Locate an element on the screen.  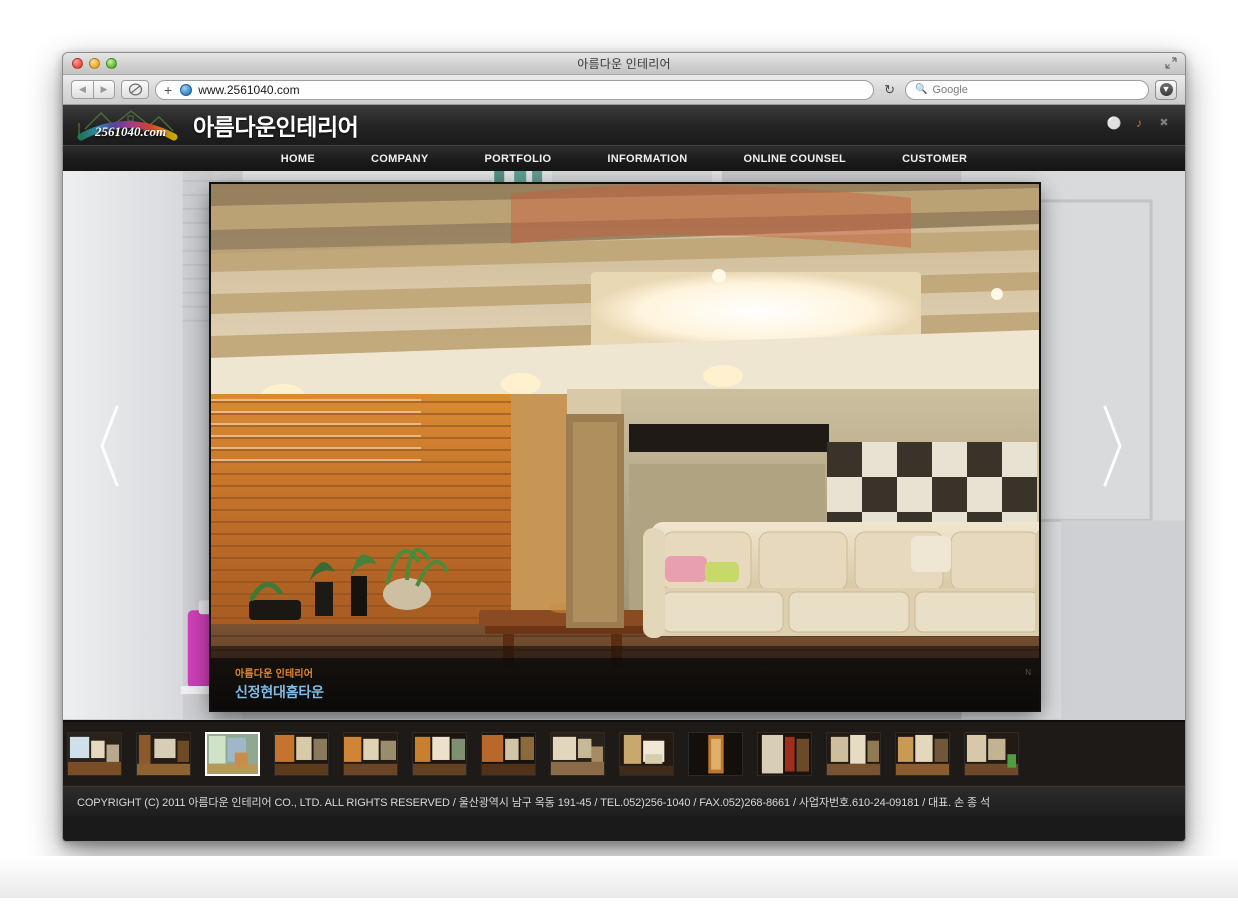
search-input: 🔍 Google is located at coordinates (1027, 89).